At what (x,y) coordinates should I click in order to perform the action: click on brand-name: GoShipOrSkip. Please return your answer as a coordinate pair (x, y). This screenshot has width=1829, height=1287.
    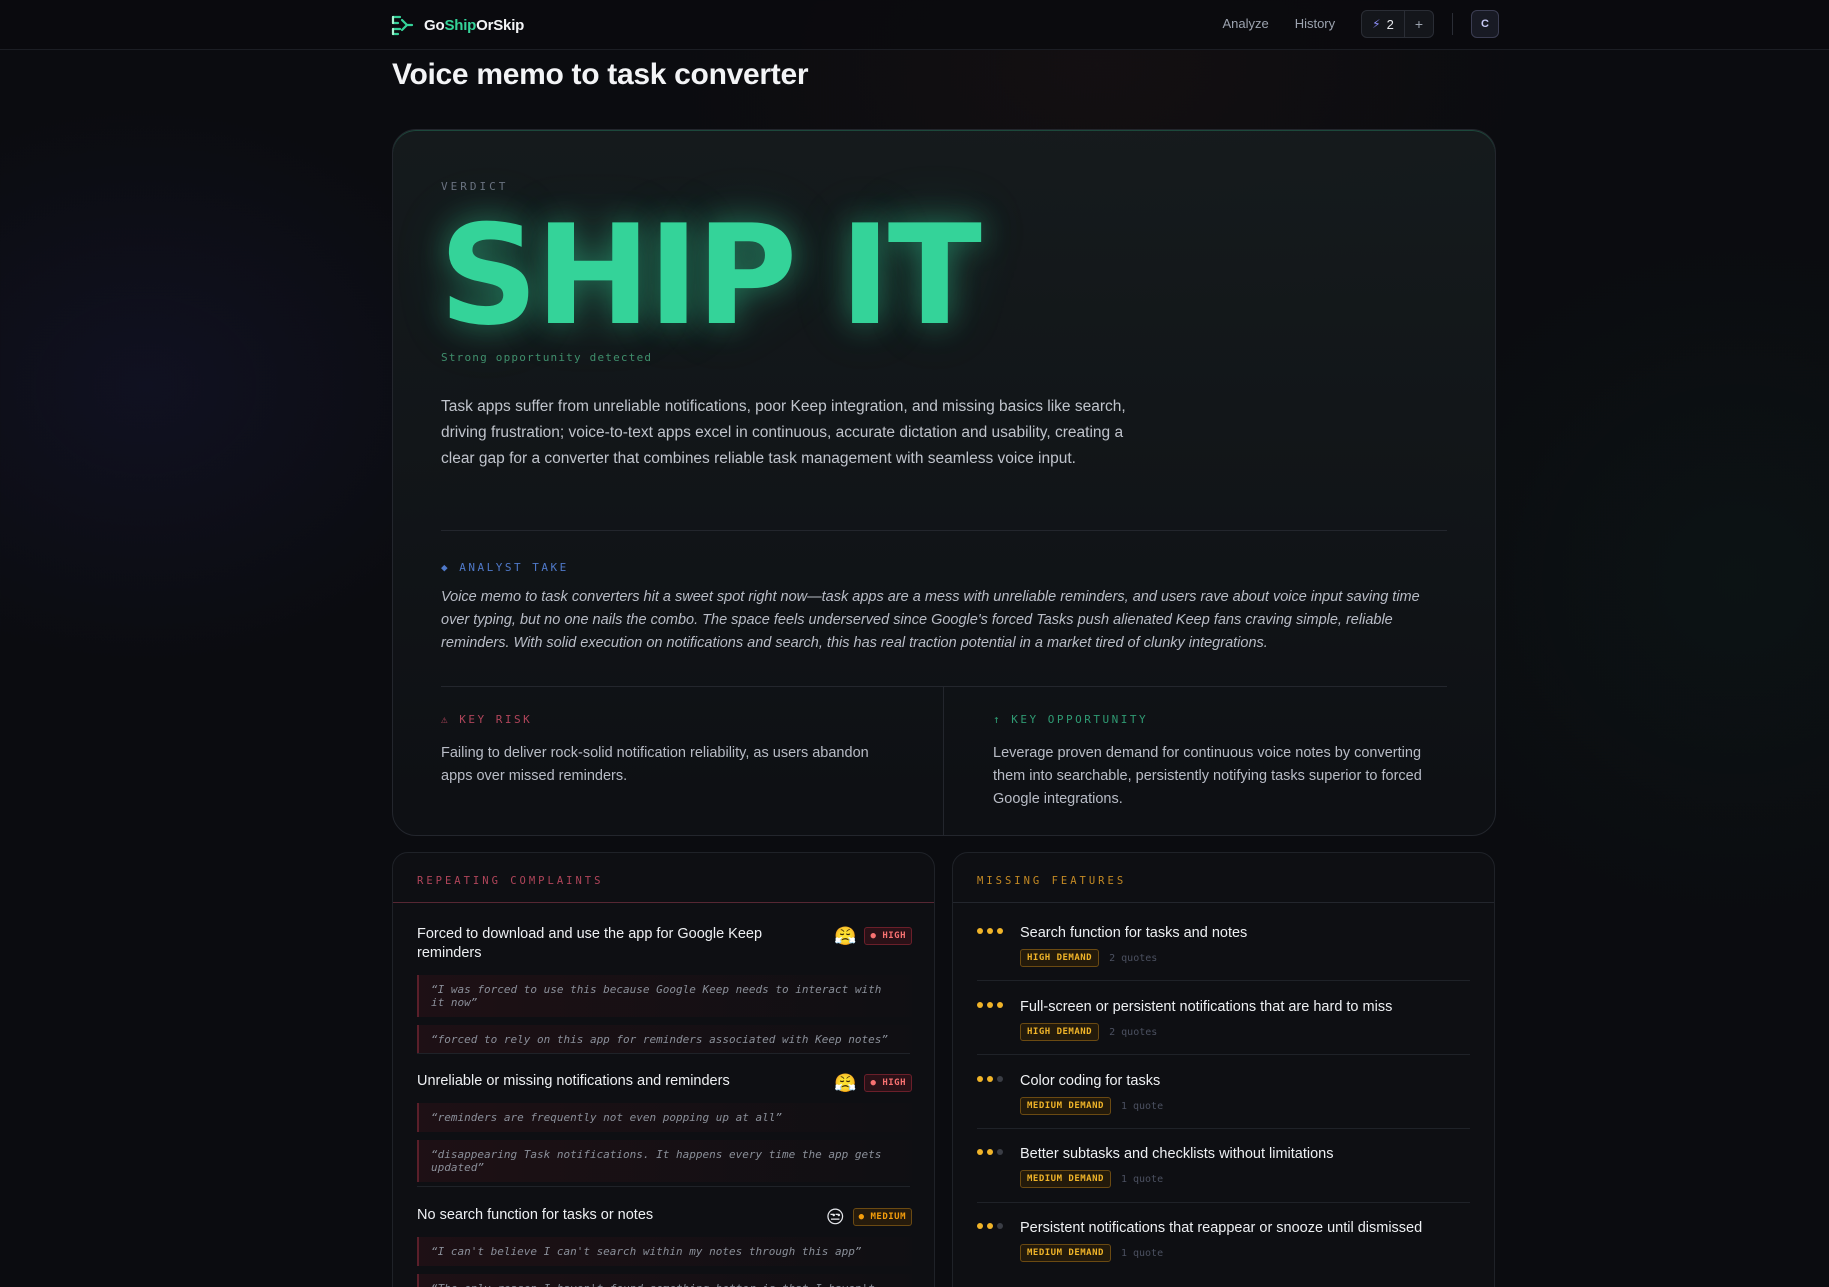
    Looking at the image, I should click on (474, 25).